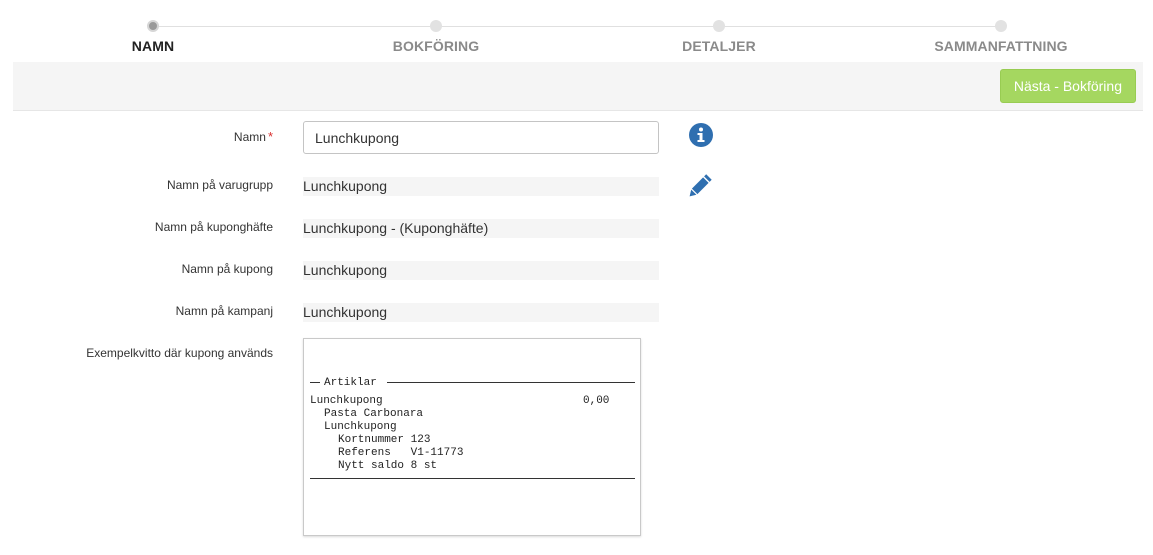  What do you see at coordinates (701, 184) in the screenshot?
I see `pencil-icon` at bounding box center [701, 184].